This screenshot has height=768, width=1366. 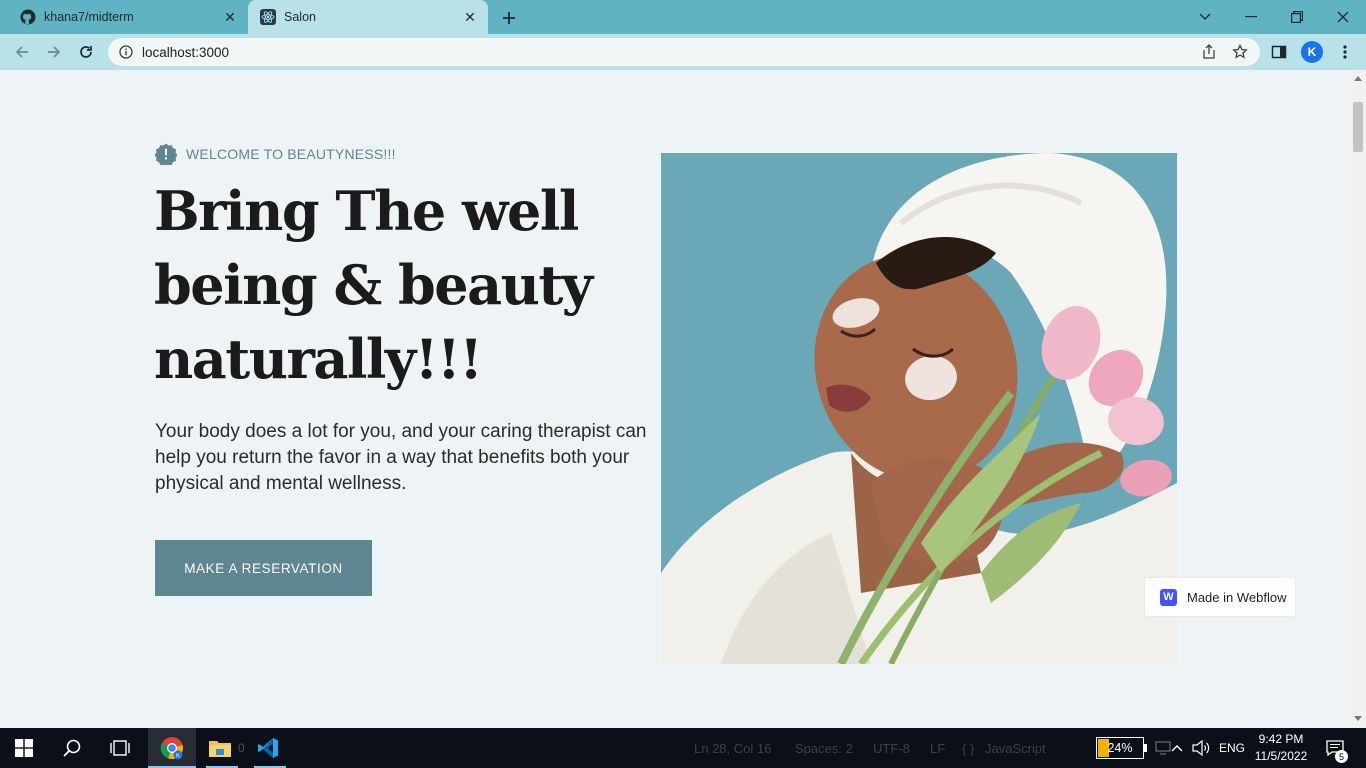 What do you see at coordinates (268, 17) in the screenshot?
I see `react-icon` at bounding box center [268, 17].